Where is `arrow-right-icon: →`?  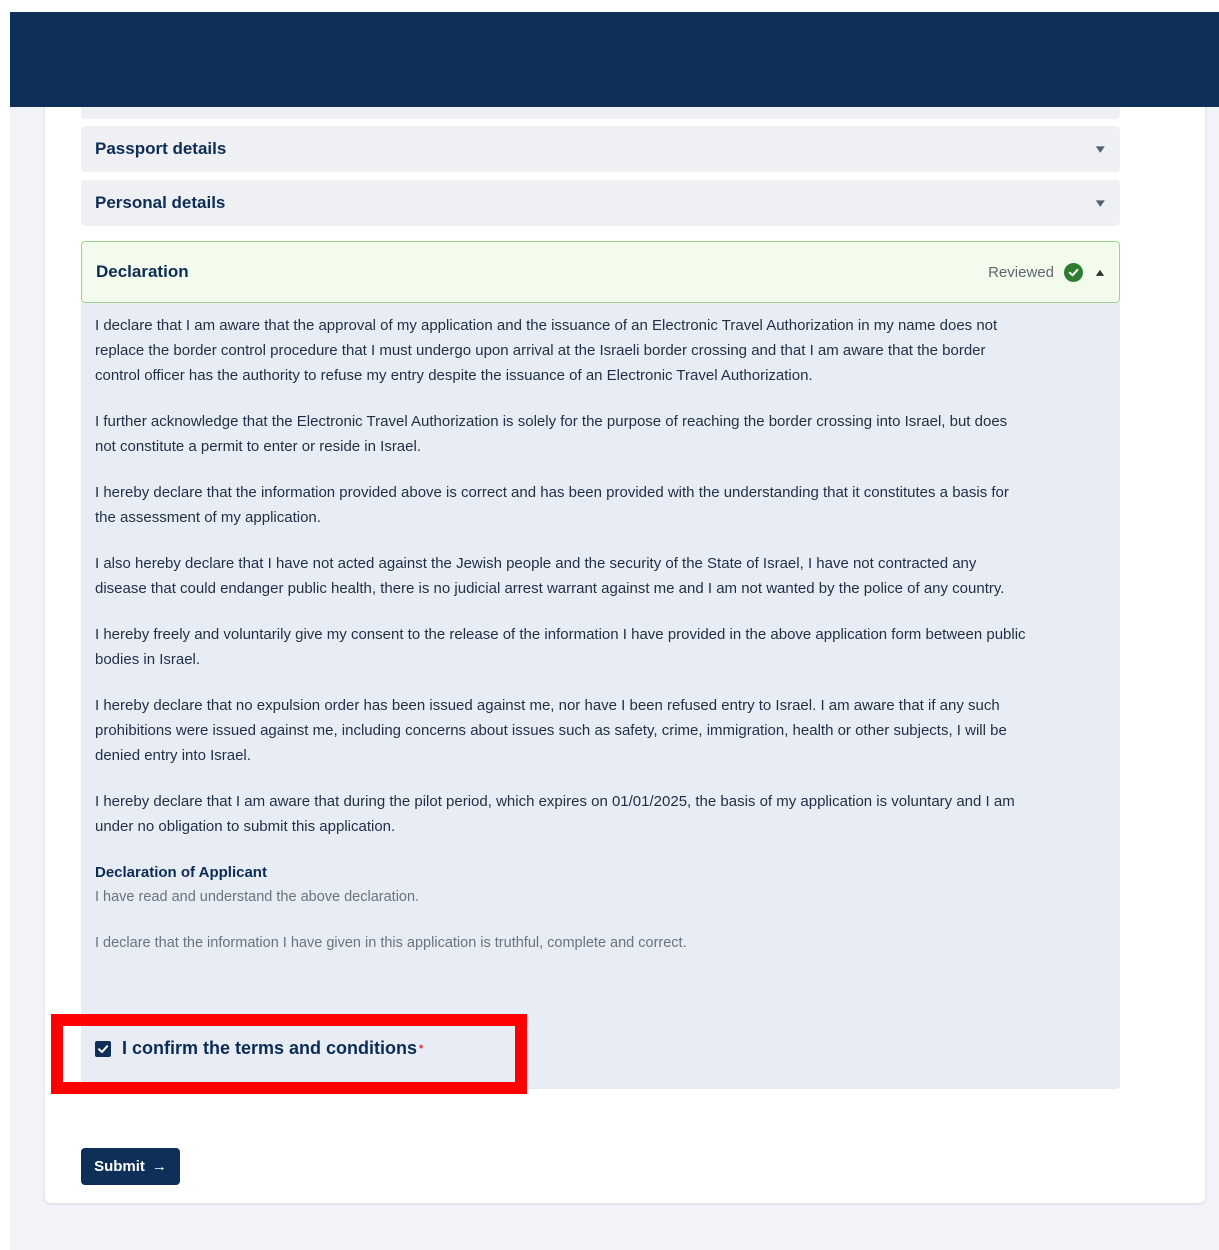
arrow-right-icon: → is located at coordinates (159, 1166).